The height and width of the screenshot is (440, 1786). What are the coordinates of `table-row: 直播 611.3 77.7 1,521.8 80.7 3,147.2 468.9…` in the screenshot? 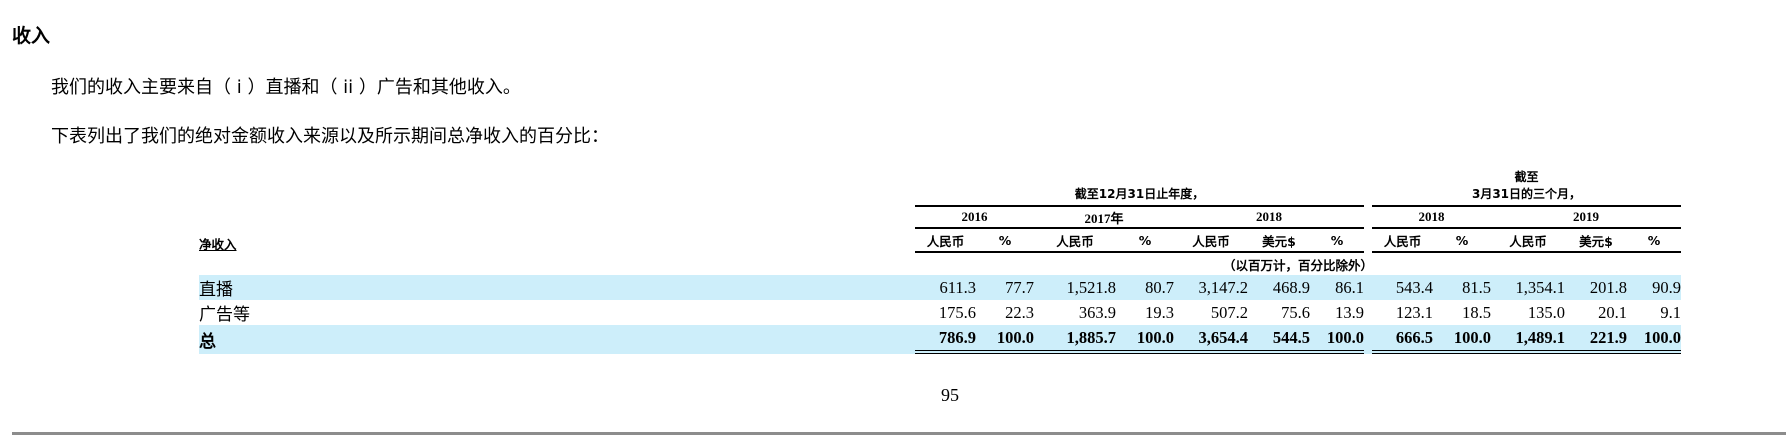 It's located at (940, 287).